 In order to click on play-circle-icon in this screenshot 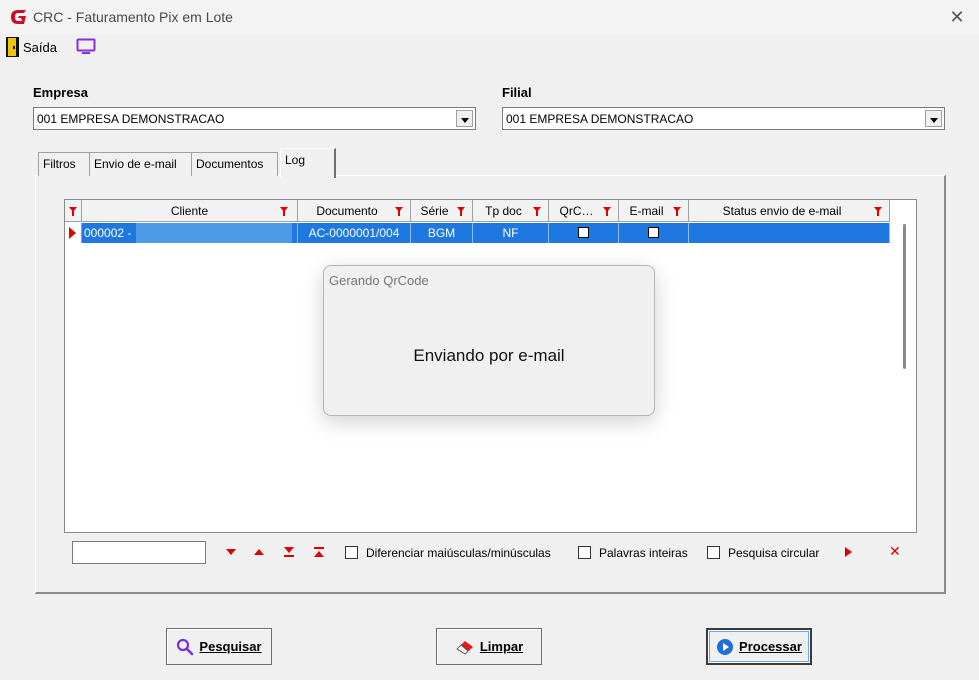, I will do `click(725, 646)`.